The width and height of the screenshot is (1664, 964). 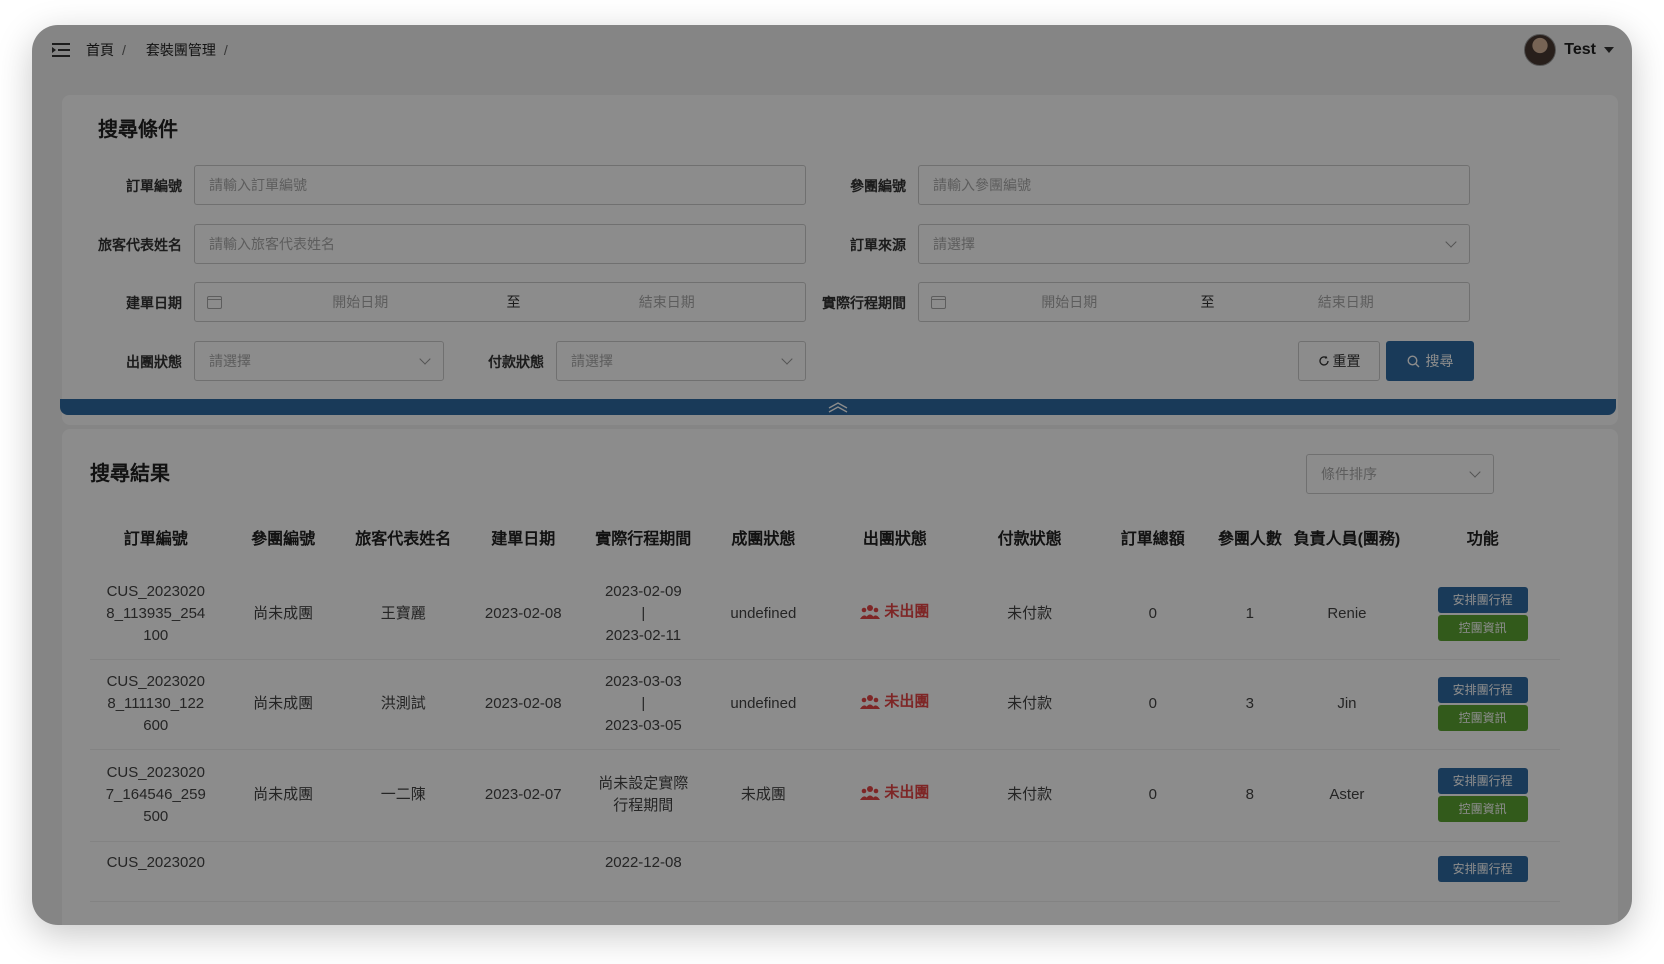 I want to click on order-no-input, so click(x=500, y=185).